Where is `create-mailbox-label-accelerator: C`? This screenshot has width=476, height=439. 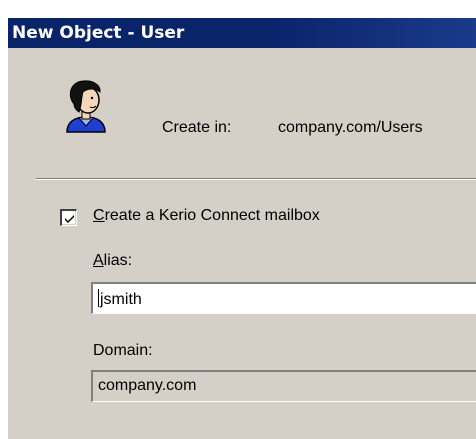 create-mailbox-label-accelerator: C is located at coordinates (99, 215).